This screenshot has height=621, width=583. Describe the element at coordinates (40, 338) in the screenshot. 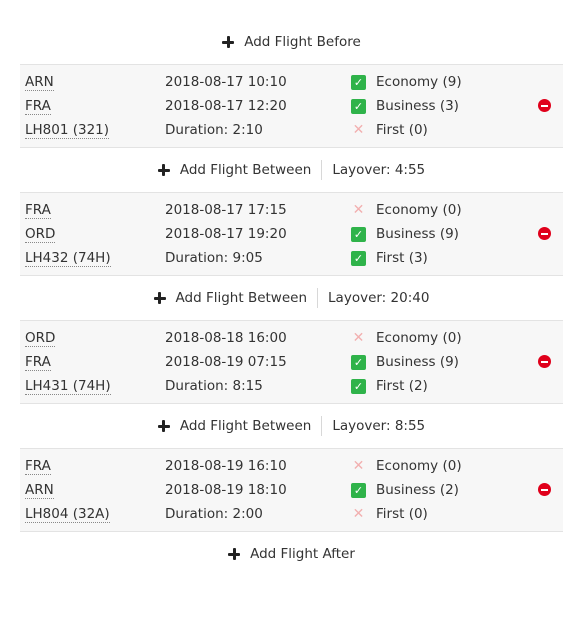

I see `origin-airport: ORD` at that location.